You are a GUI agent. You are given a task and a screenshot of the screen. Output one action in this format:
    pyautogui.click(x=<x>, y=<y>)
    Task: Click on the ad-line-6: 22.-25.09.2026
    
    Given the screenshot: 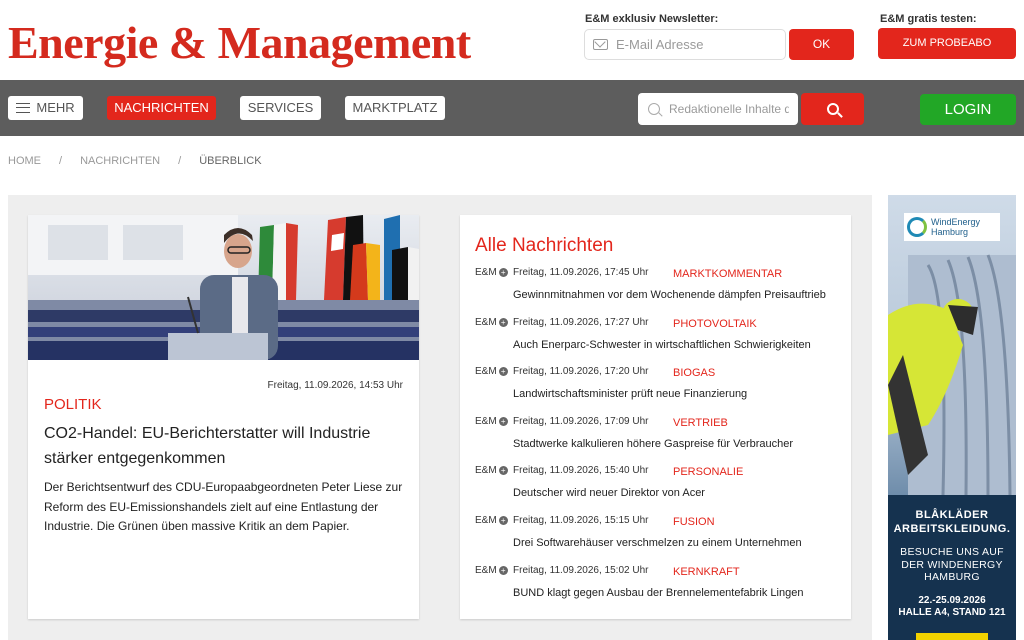 What is the action you would take?
    pyautogui.click(x=952, y=600)
    